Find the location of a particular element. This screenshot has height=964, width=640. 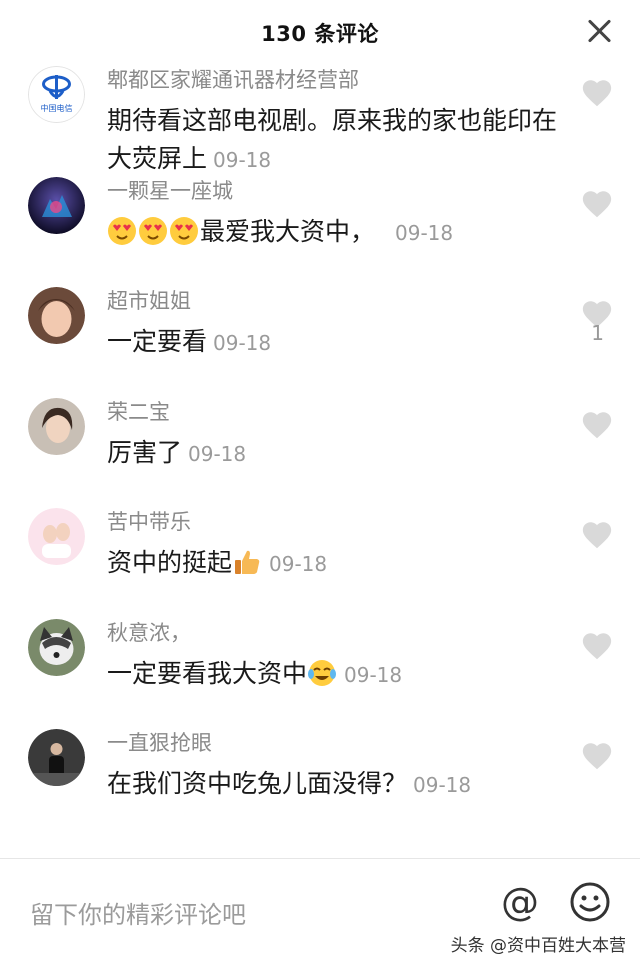

comment-text: 期待看这部电视剧。原来我的家也能印在大荧屏上 09-18 is located at coordinates (332, 139).